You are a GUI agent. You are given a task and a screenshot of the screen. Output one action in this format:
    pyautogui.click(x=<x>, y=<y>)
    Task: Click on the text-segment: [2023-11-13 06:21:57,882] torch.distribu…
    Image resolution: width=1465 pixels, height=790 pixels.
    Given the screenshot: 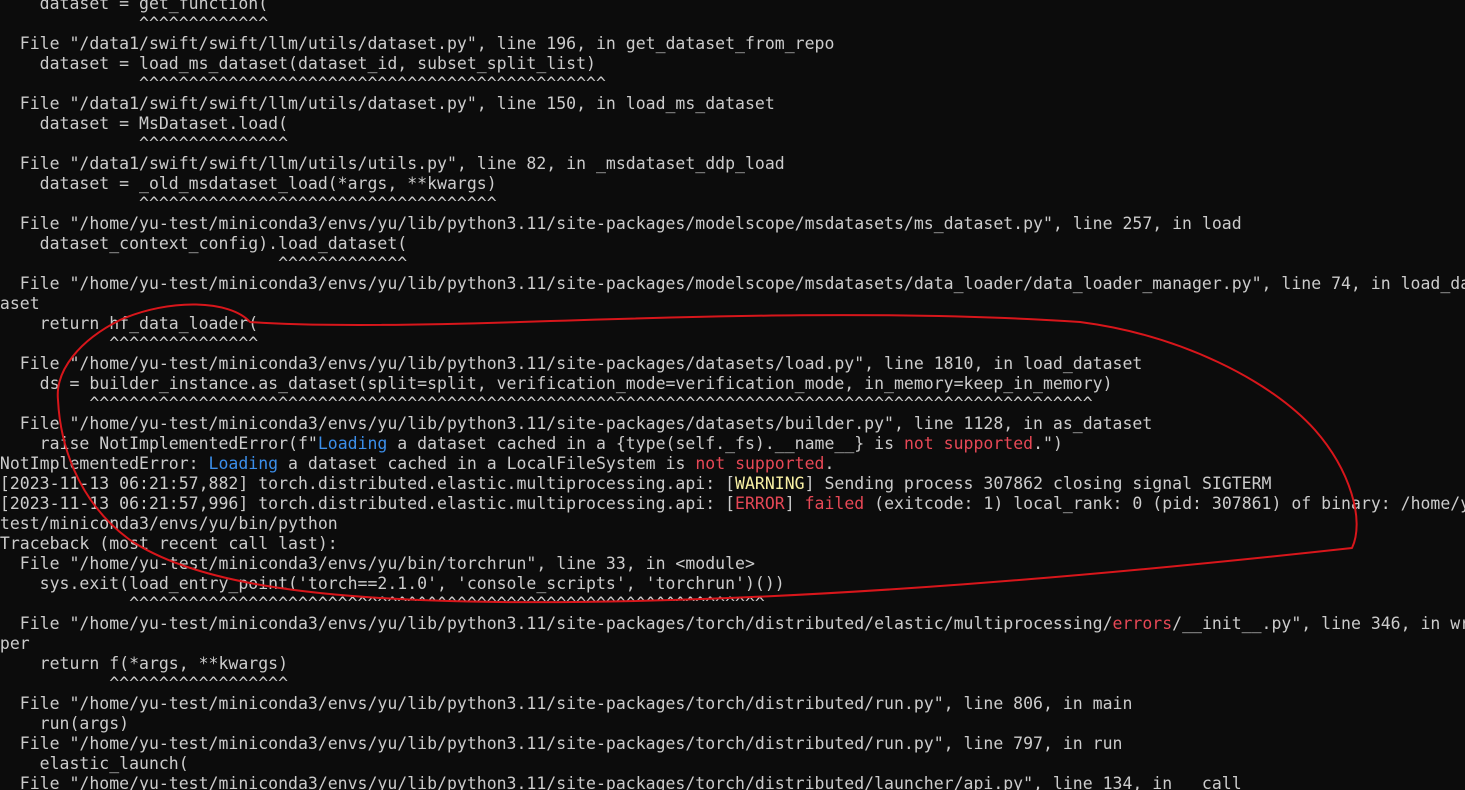 What is the action you would take?
    pyautogui.click(x=368, y=483)
    